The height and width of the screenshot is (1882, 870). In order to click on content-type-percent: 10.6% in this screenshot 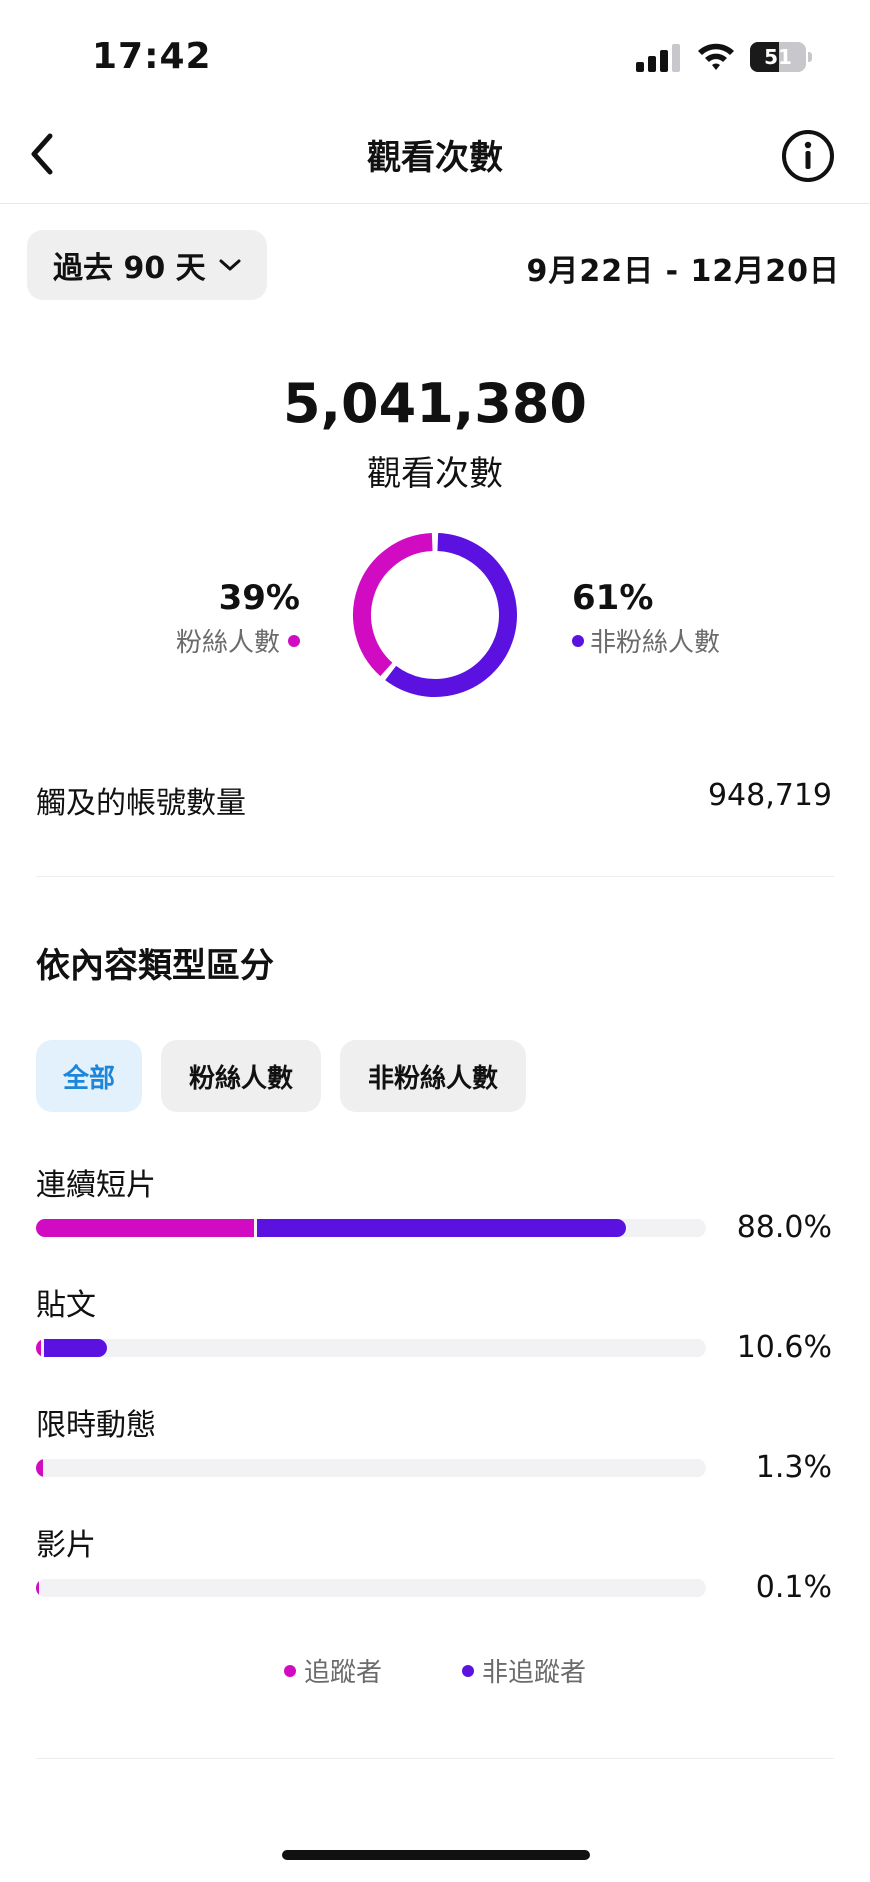, I will do `click(784, 1347)`.